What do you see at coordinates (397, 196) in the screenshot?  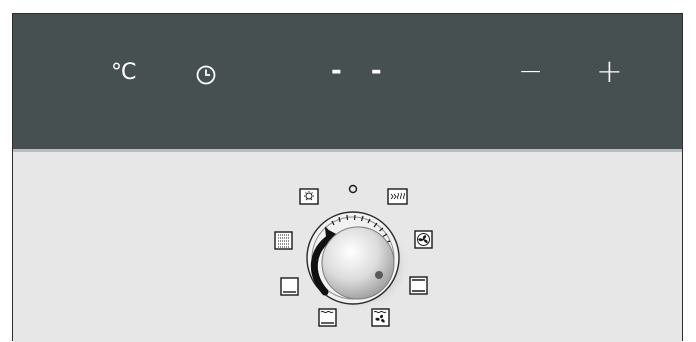 I see `rapid-heat-icon` at bounding box center [397, 196].